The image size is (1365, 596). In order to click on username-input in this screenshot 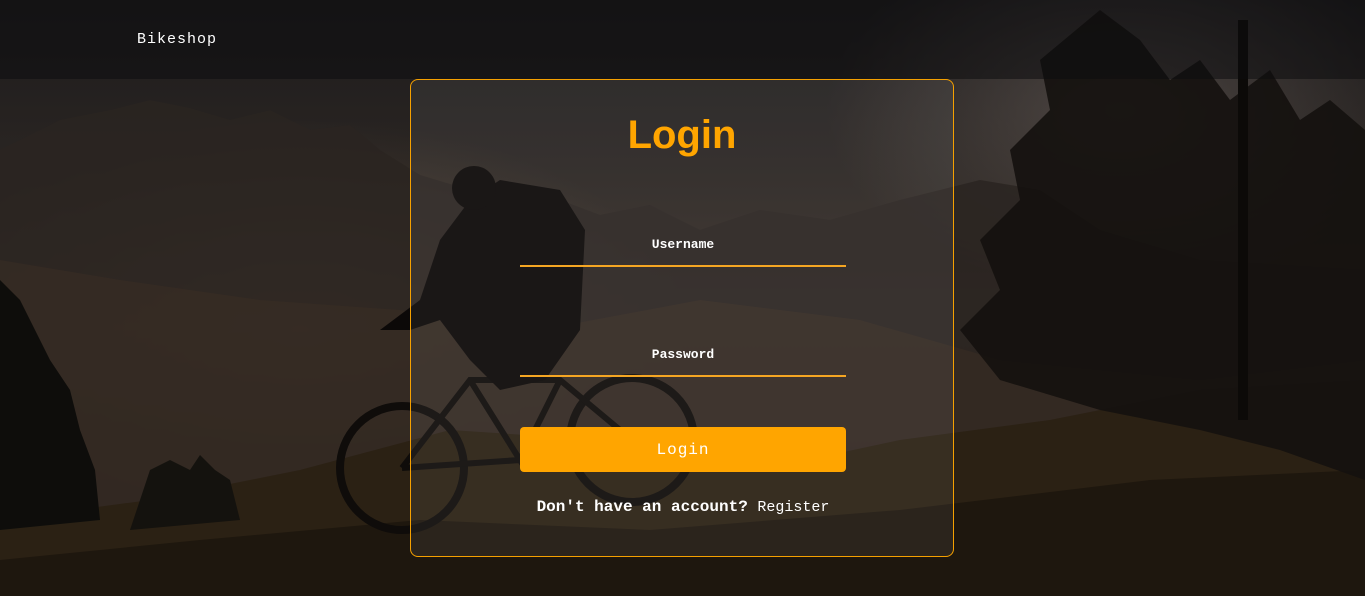, I will do `click(683, 245)`.